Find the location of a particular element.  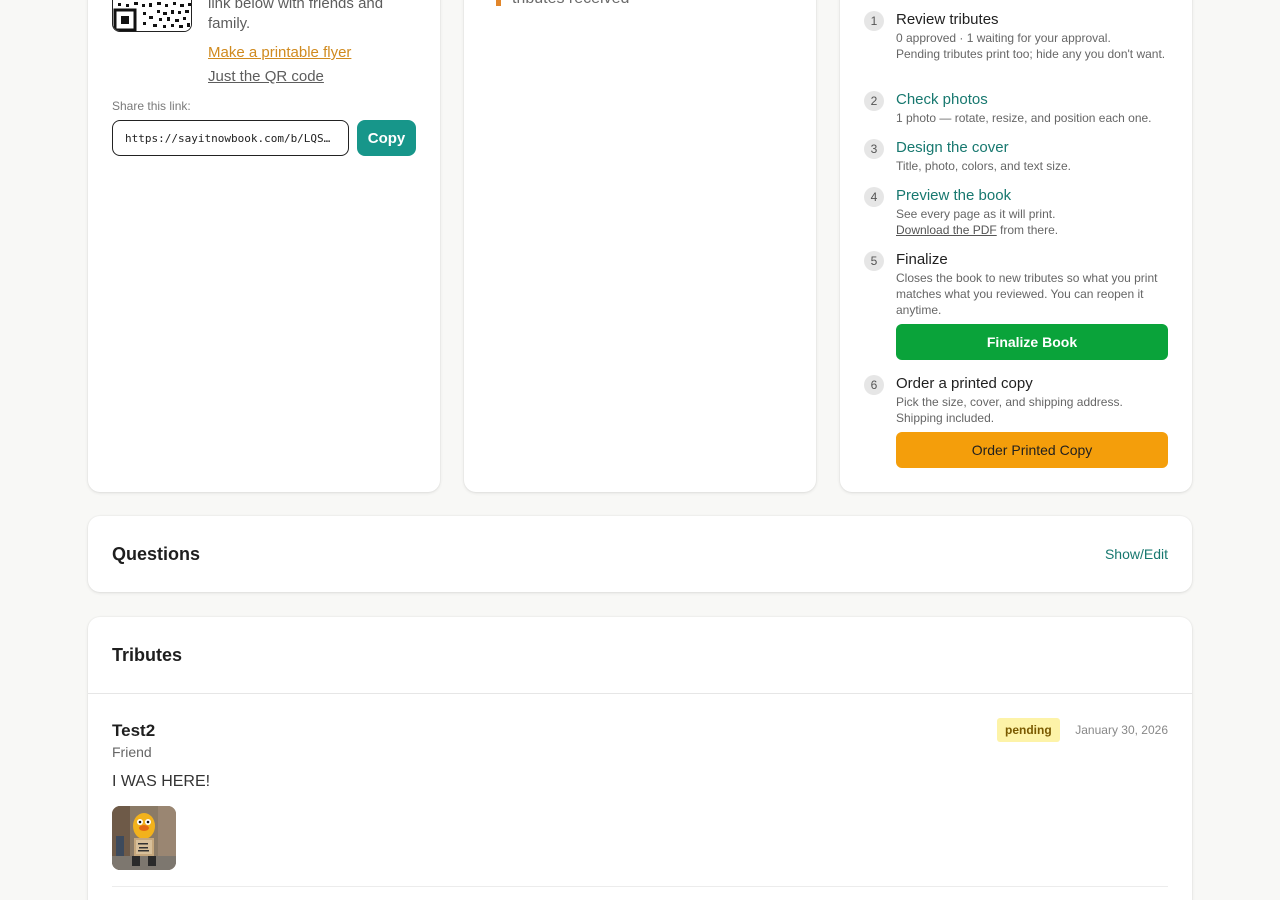

download-pdf-link: Download the PDF is located at coordinates (946, 230).